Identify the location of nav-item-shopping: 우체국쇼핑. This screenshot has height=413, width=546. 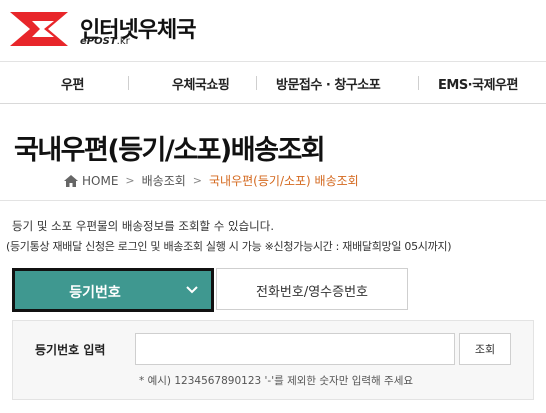
(201, 83).